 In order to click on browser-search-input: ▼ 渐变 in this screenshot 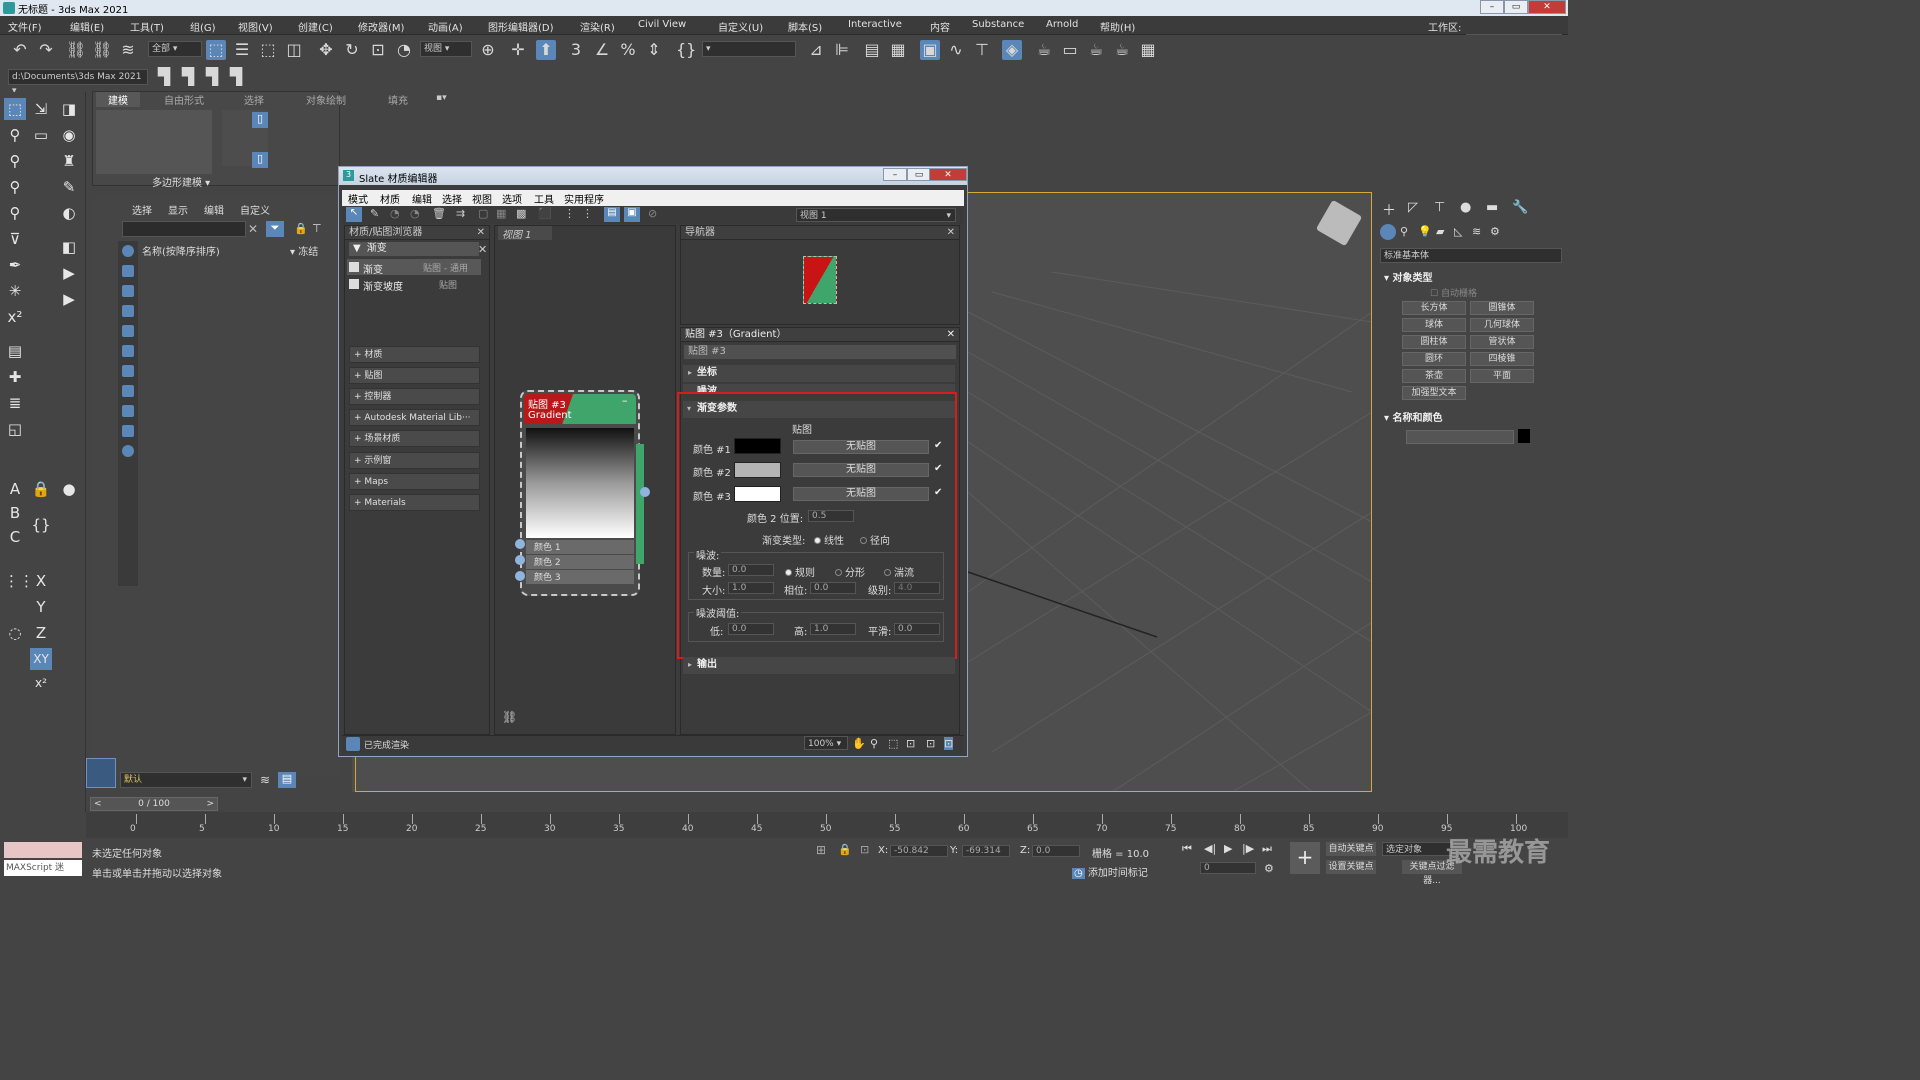, I will do `click(414, 249)`.